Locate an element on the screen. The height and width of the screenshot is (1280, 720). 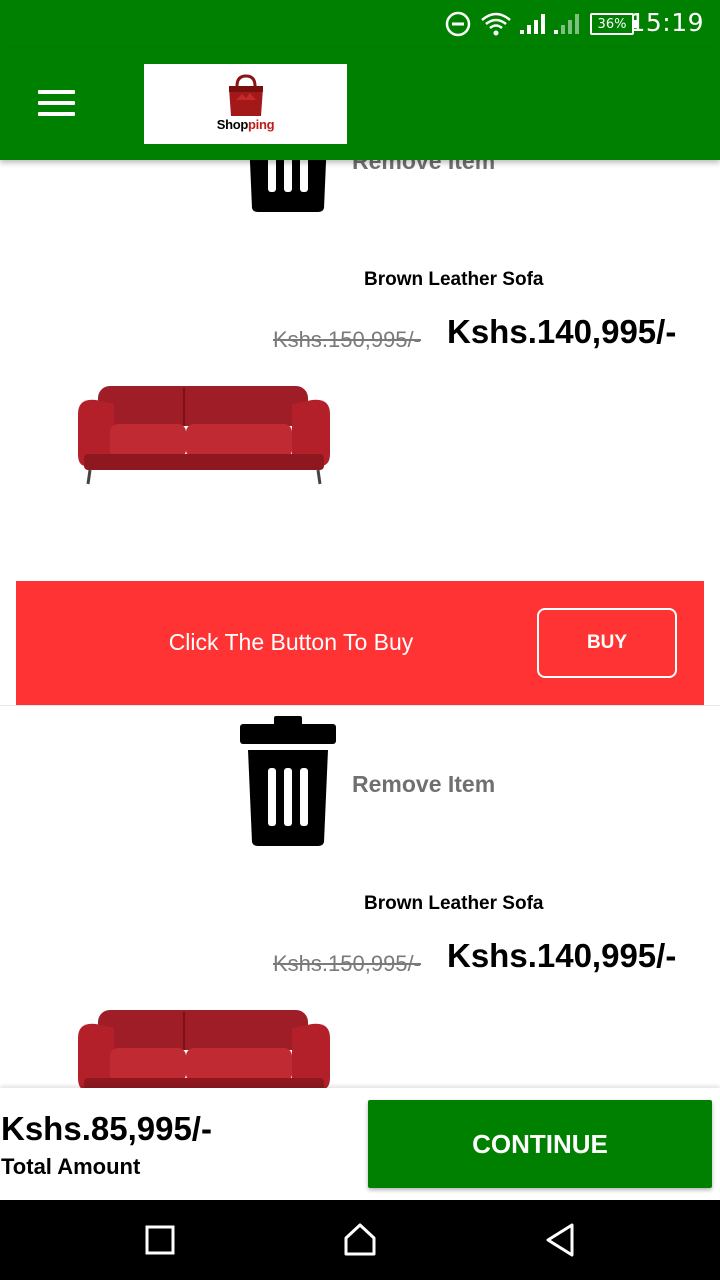
buy-banner: Click The Button To Buy BUY is located at coordinates (360, 643).